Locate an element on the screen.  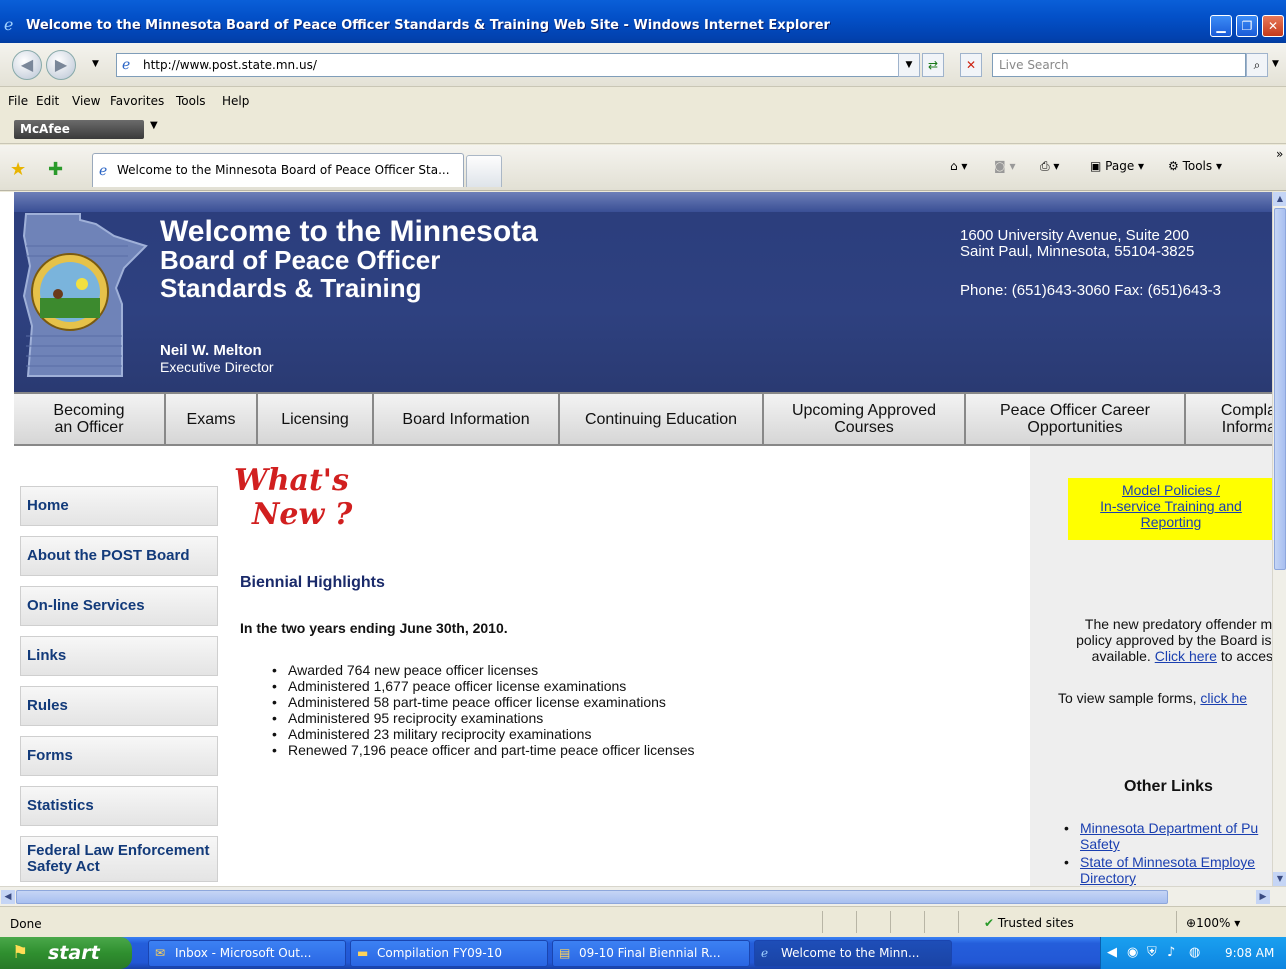
recent-pages-dropdown: ▼ is located at coordinates (95, 64).